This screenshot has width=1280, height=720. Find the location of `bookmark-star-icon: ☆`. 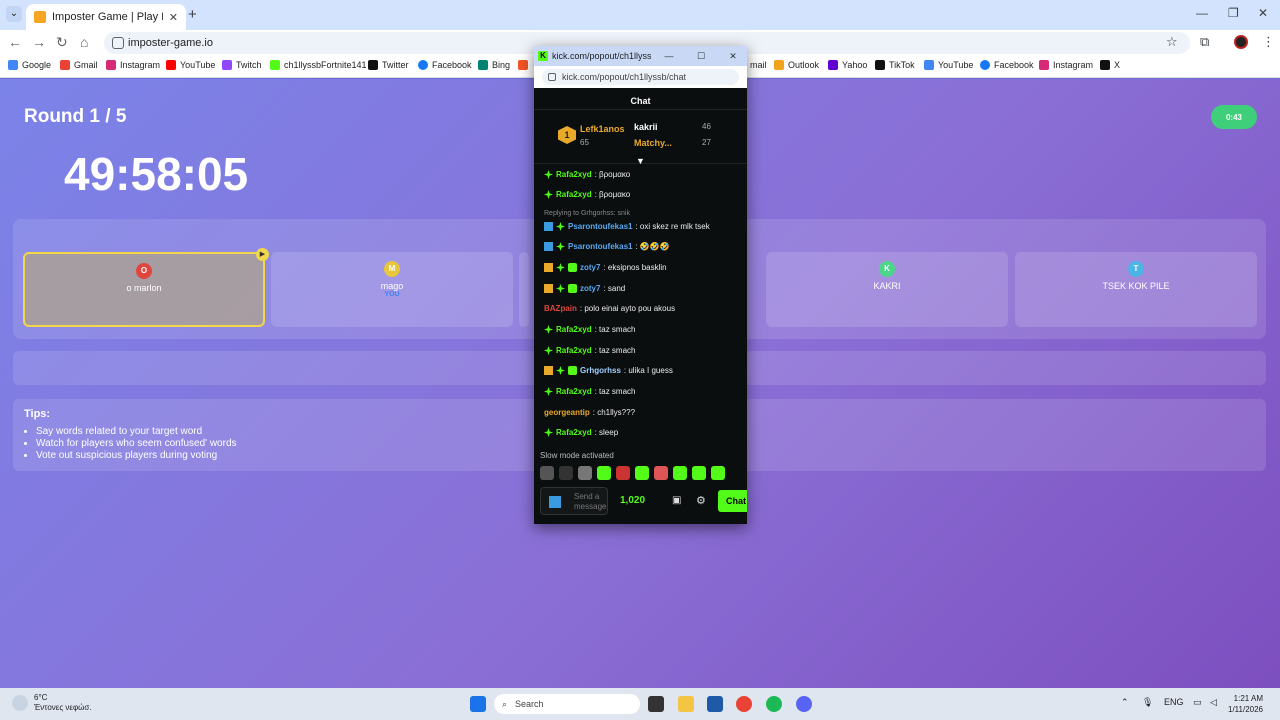

bookmark-star-icon: ☆ is located at coordinates (1172, 42).